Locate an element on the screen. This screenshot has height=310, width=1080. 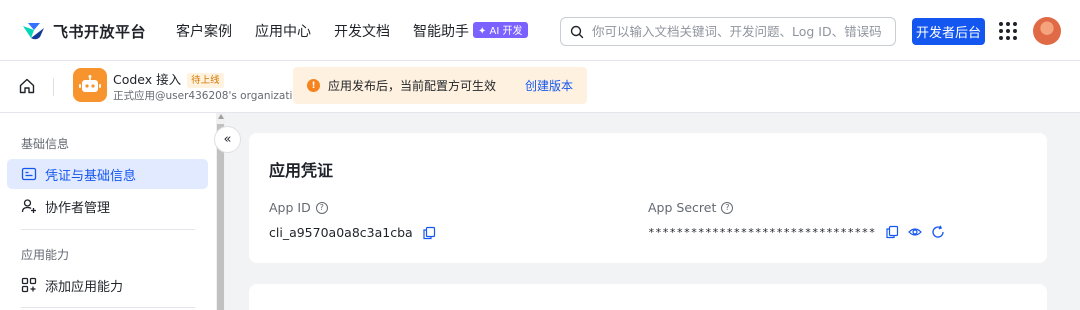
search-icon is located at coordinates (577, 31).